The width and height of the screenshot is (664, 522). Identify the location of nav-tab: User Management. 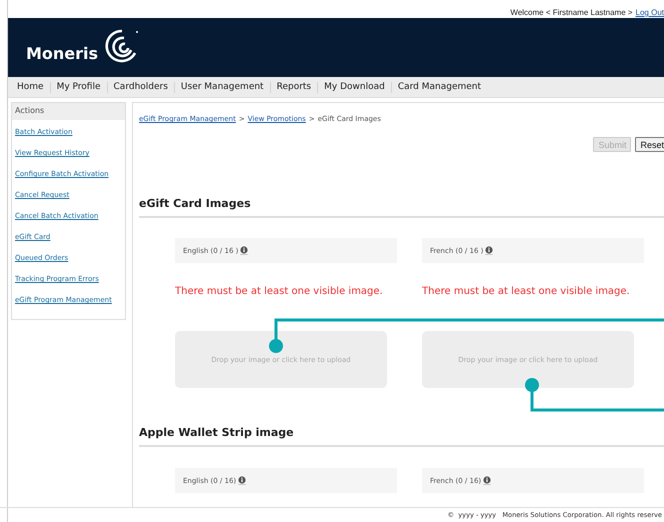
(222, 87).